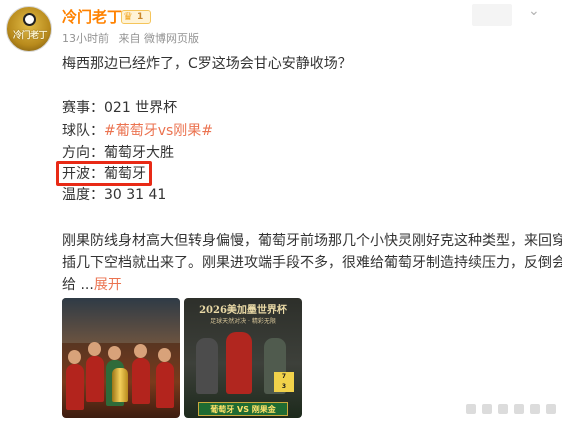 The width and height of the screenshot is (562, 424). I want to click on comment-icon, so click(487, 409).